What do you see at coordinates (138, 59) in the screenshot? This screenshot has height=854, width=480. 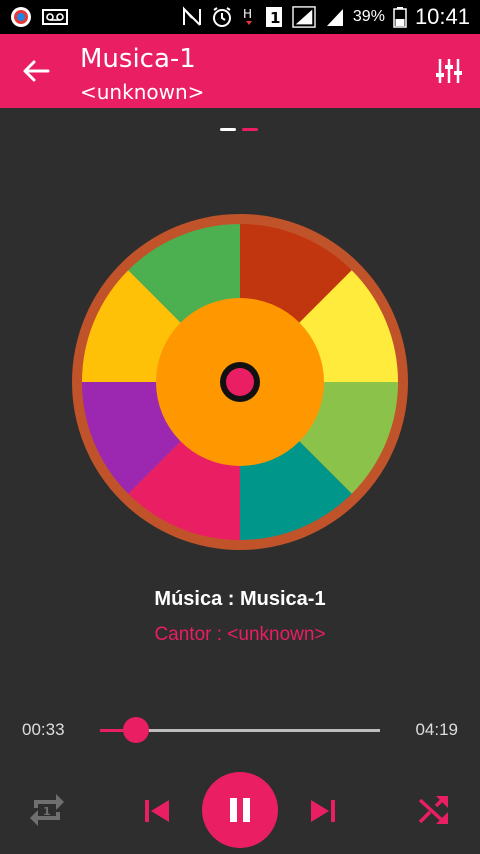 I see `page-title: Musica-1` at bounding box center [138, 59].